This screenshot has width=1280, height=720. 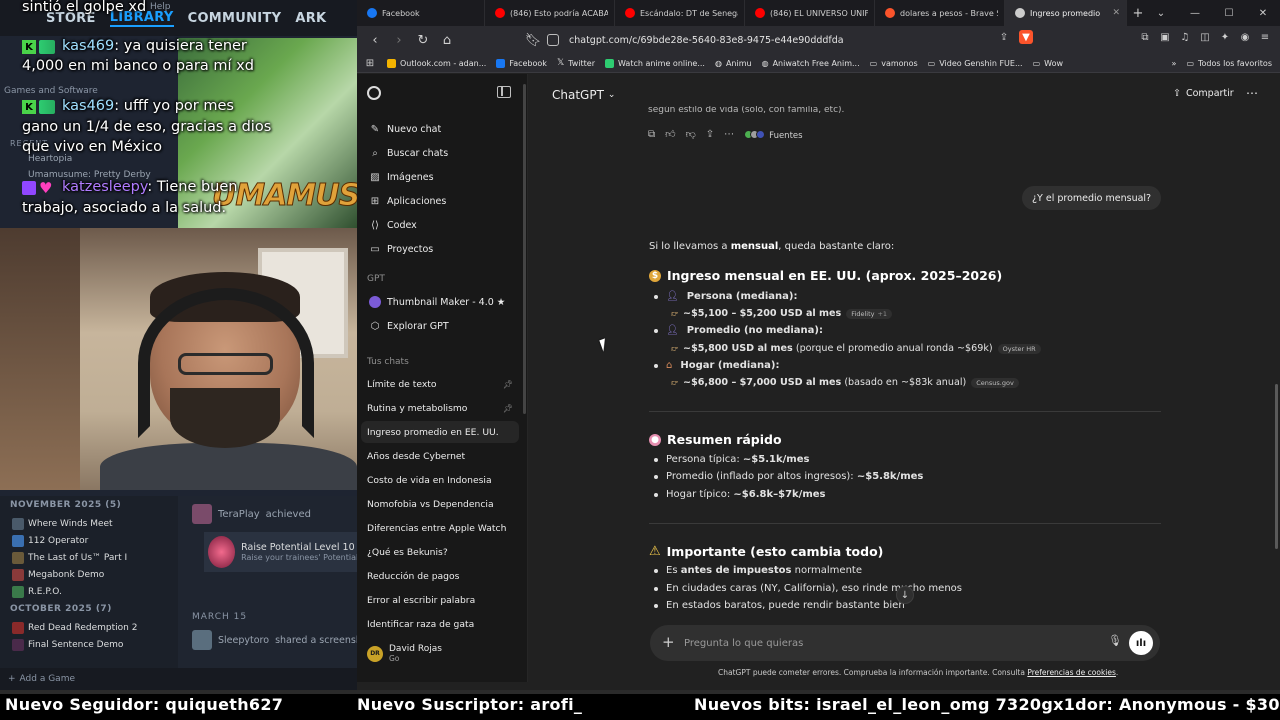 What do you see at coordinates (1165, 37) in the screenshot?
I see `extension-icon: ▣` at bounding box center [1165, 37].